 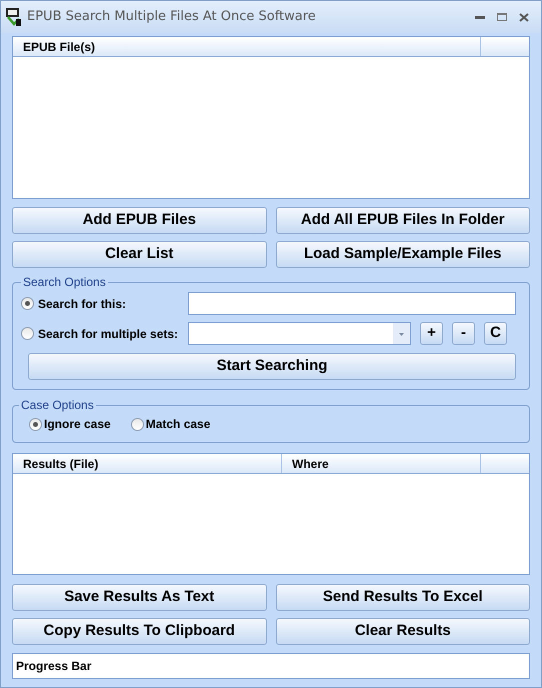 I want to click on window-title: EPUB Search Multiple Files At Once Software, so click(x=171, y=17).